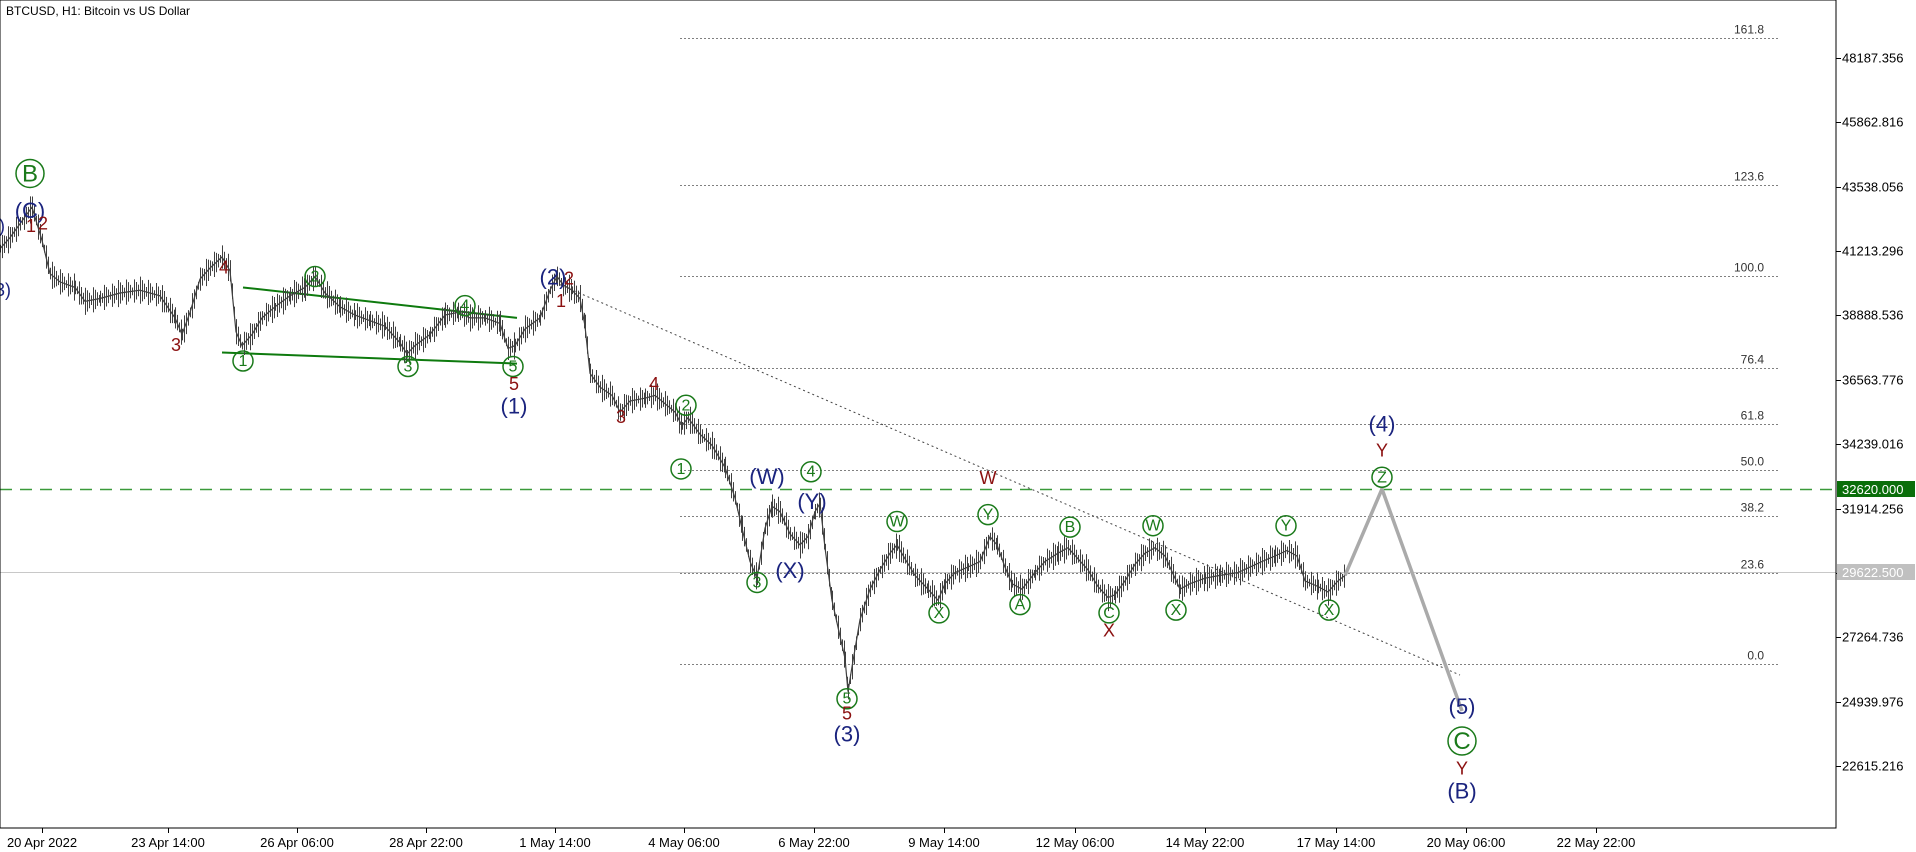 Image resolution: width=1916 pixels, height=852 pixels. I want to click on wave-label: C, so click(1461, 741).